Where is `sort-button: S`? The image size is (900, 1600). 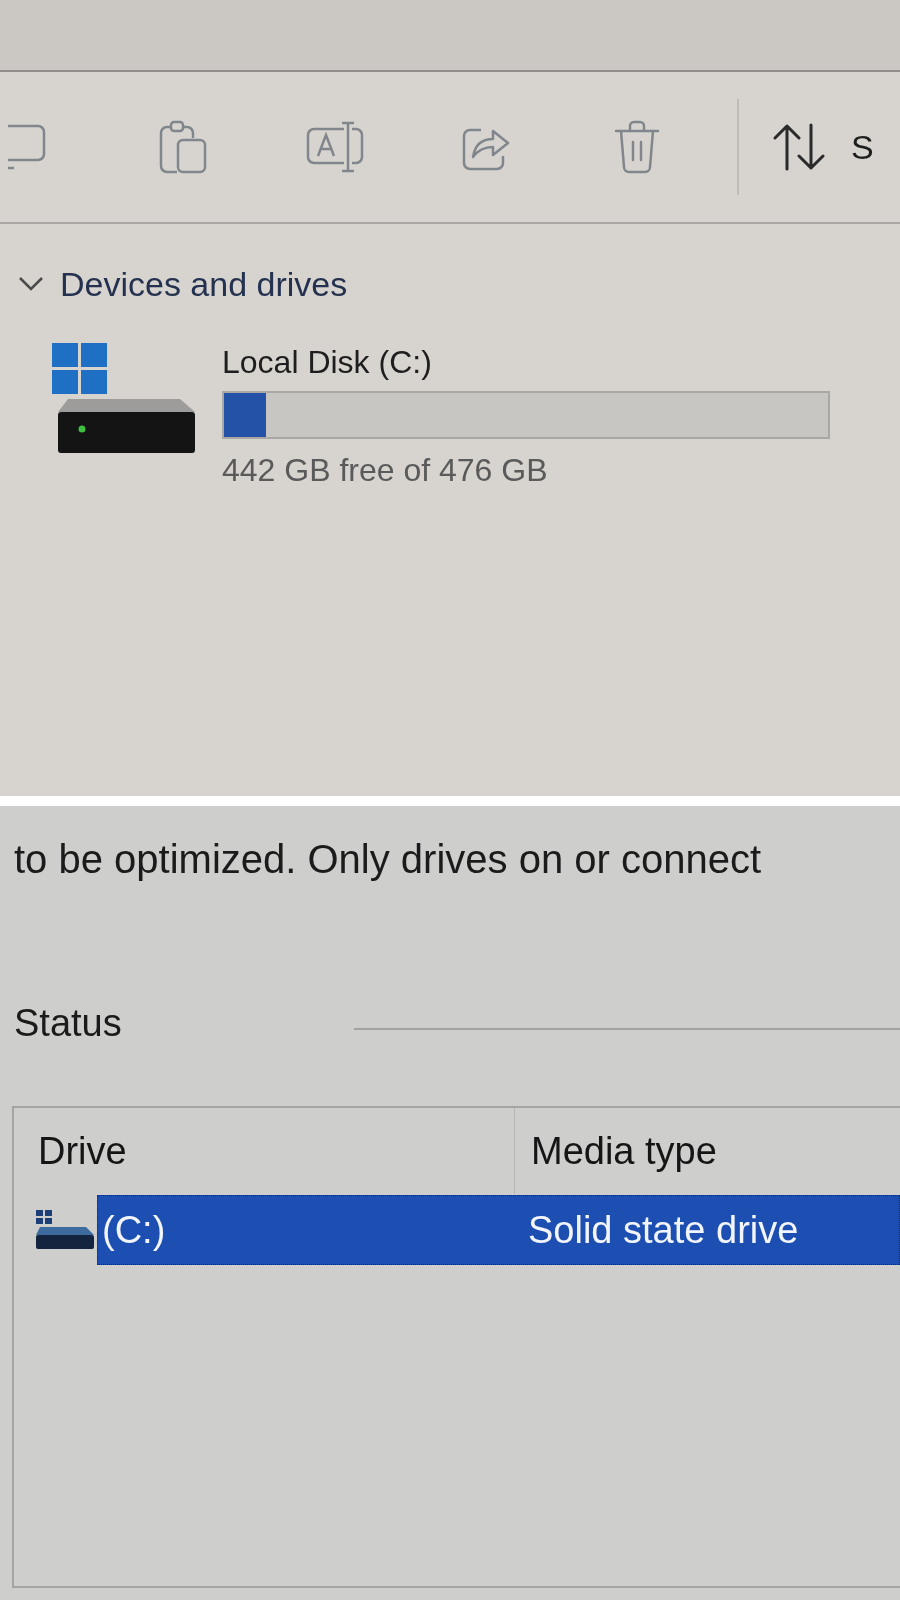 sort-button: S is located at coordinates (823, 147).